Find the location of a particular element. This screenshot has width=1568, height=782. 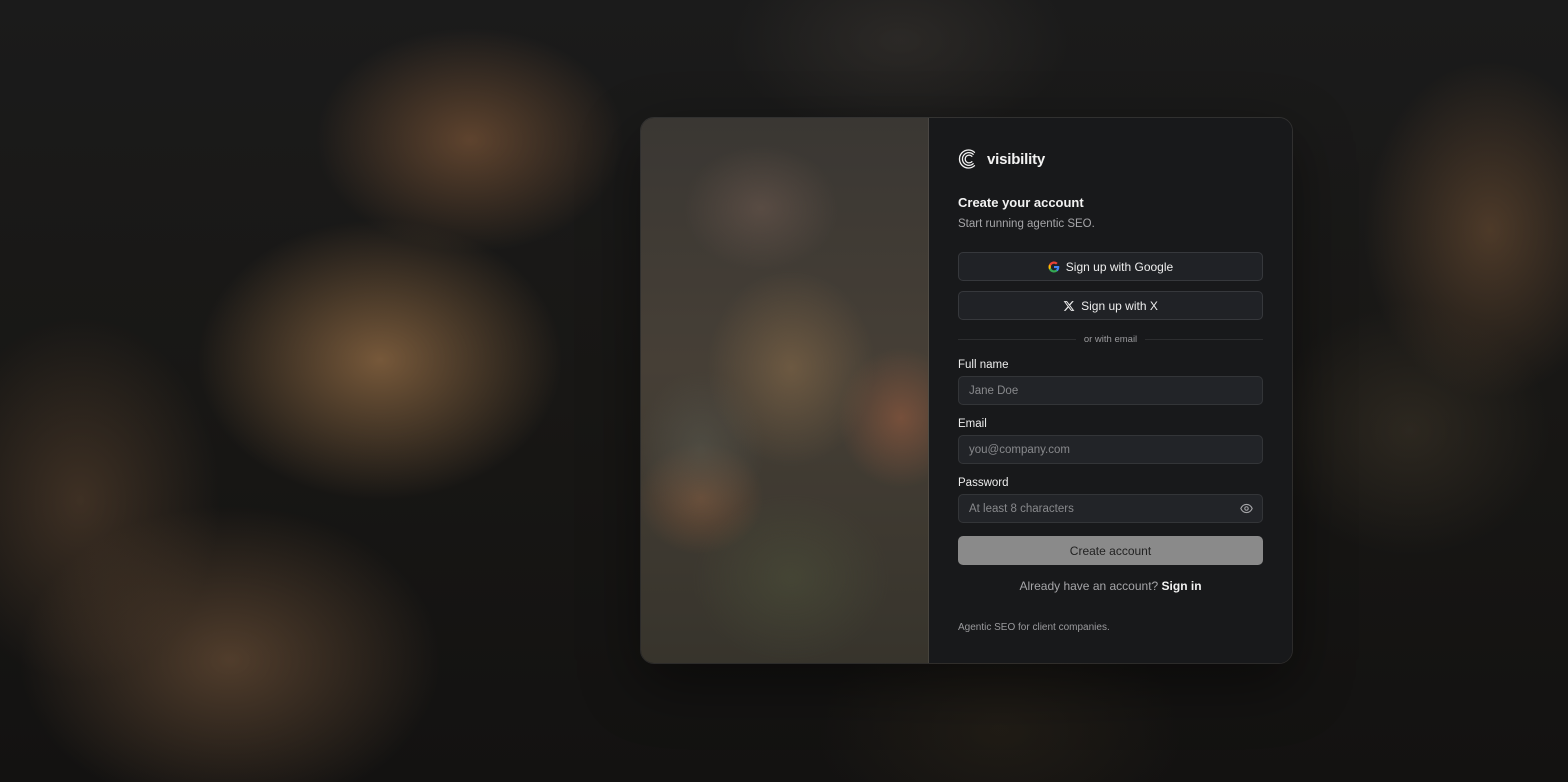

password-input is located at coordinates (1110, 508).